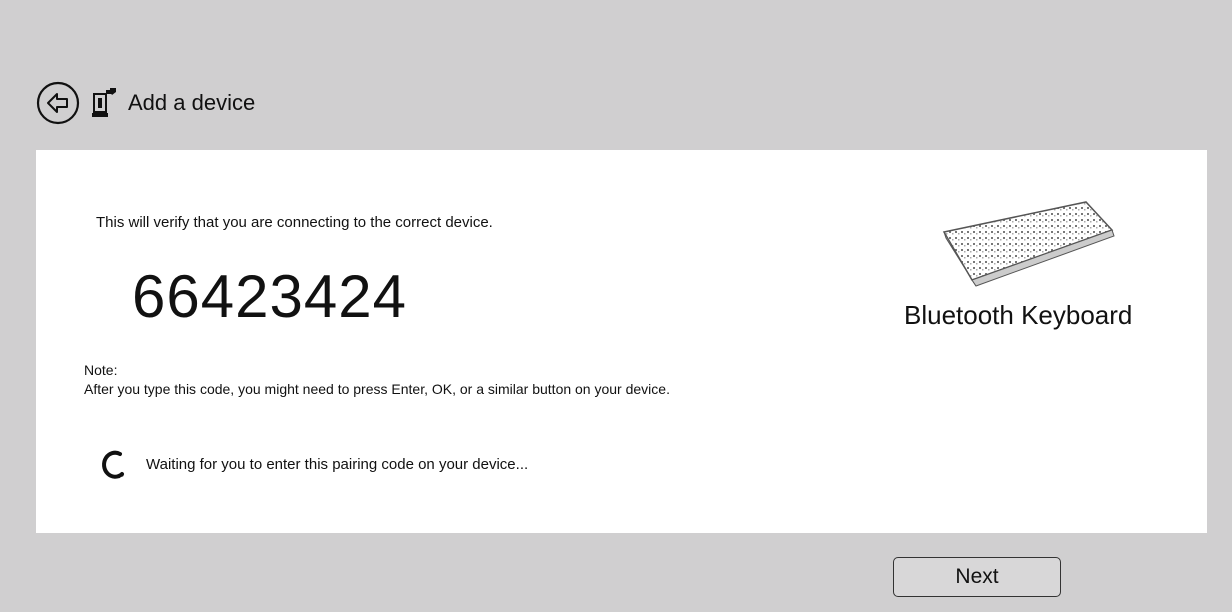 Image resolution: width=1232 pixels, height=612 pixels. What do you see at coordinates (192, 102) in the screenshot?
I see `page-title: Add a device` at bounding box center [192, 102].